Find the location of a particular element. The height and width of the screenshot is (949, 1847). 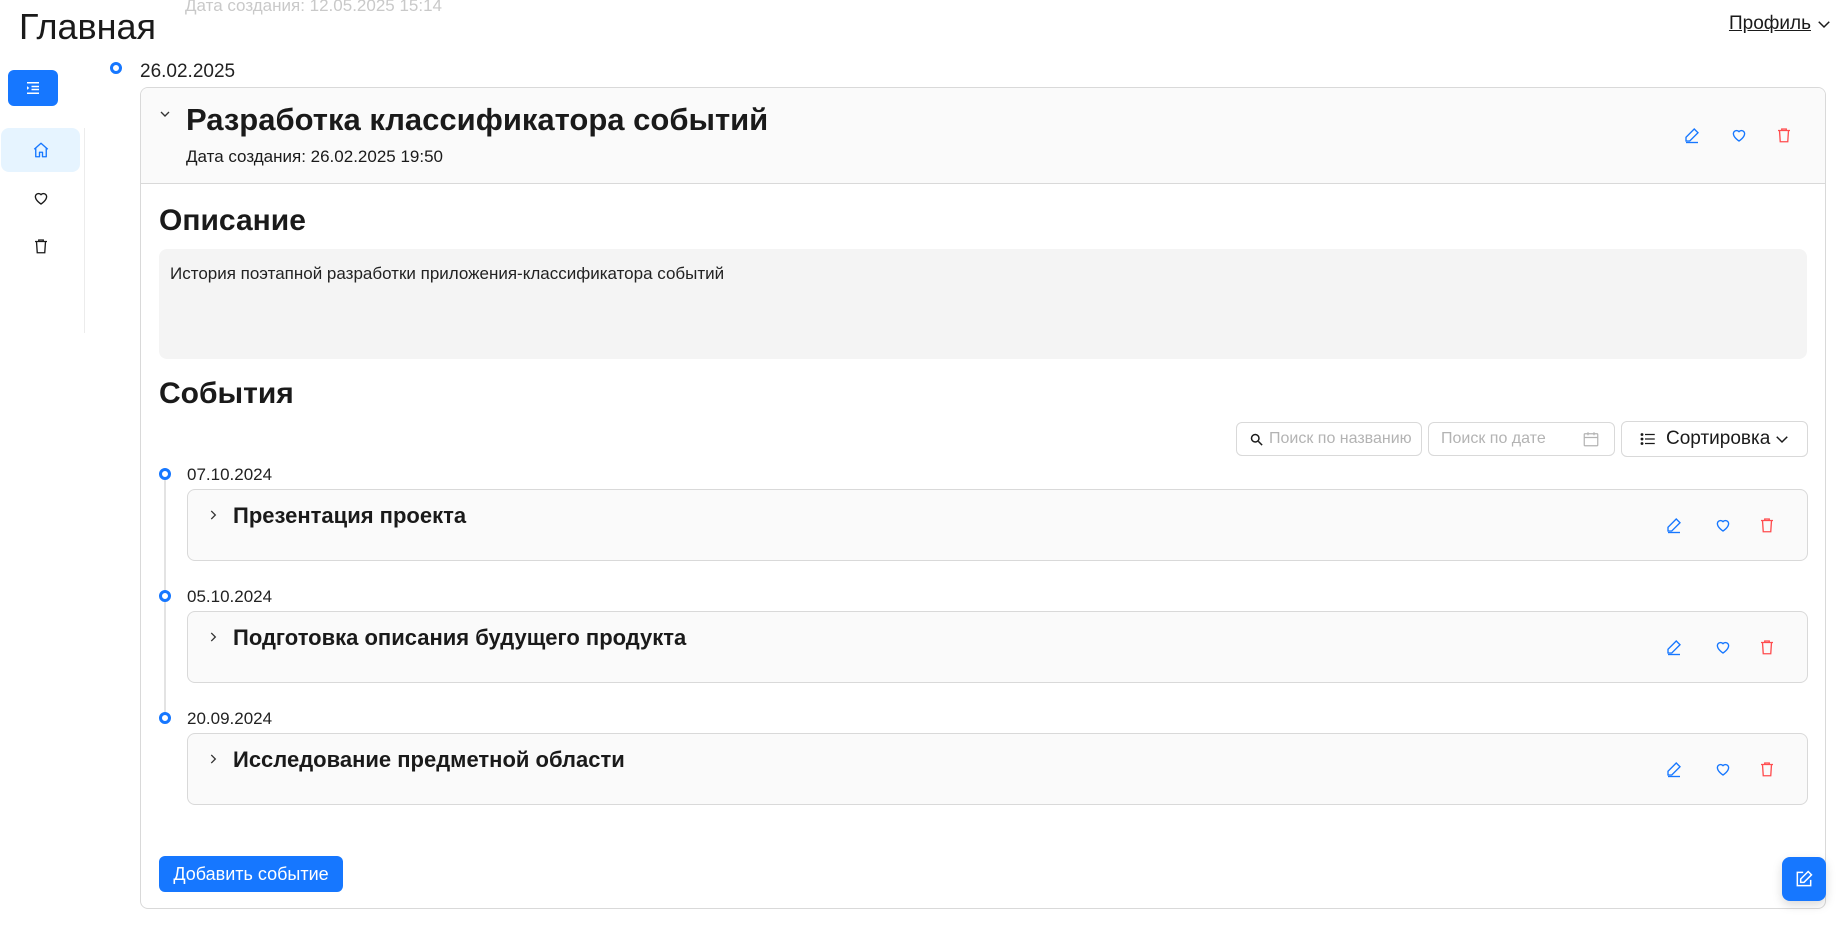

menu-collapse-button is located at coordinates (33, 88).